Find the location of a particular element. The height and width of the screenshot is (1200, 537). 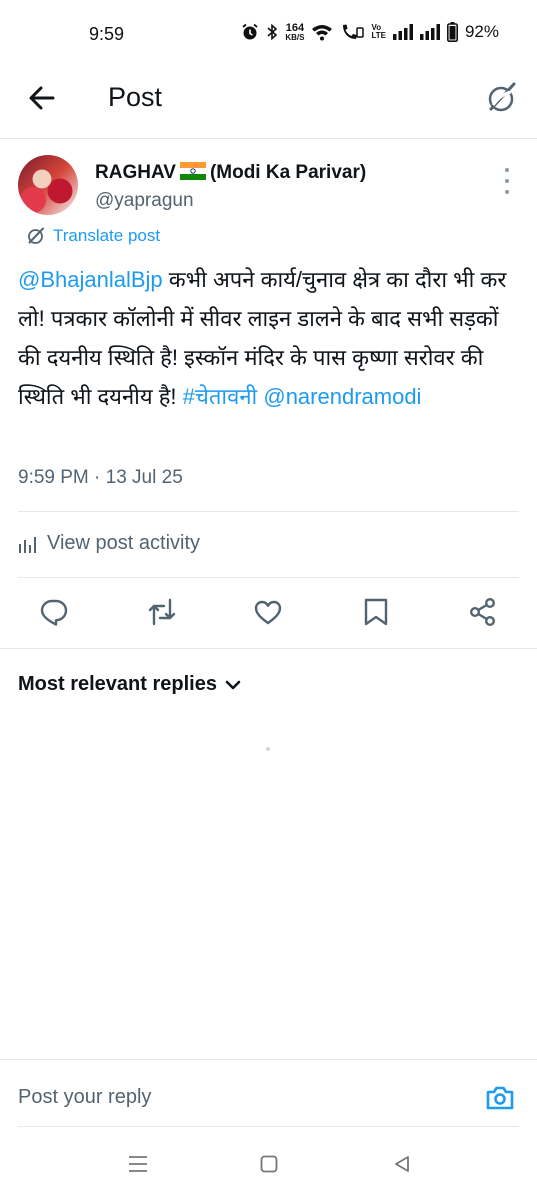

share-icon is located at coordinates (483, 612).